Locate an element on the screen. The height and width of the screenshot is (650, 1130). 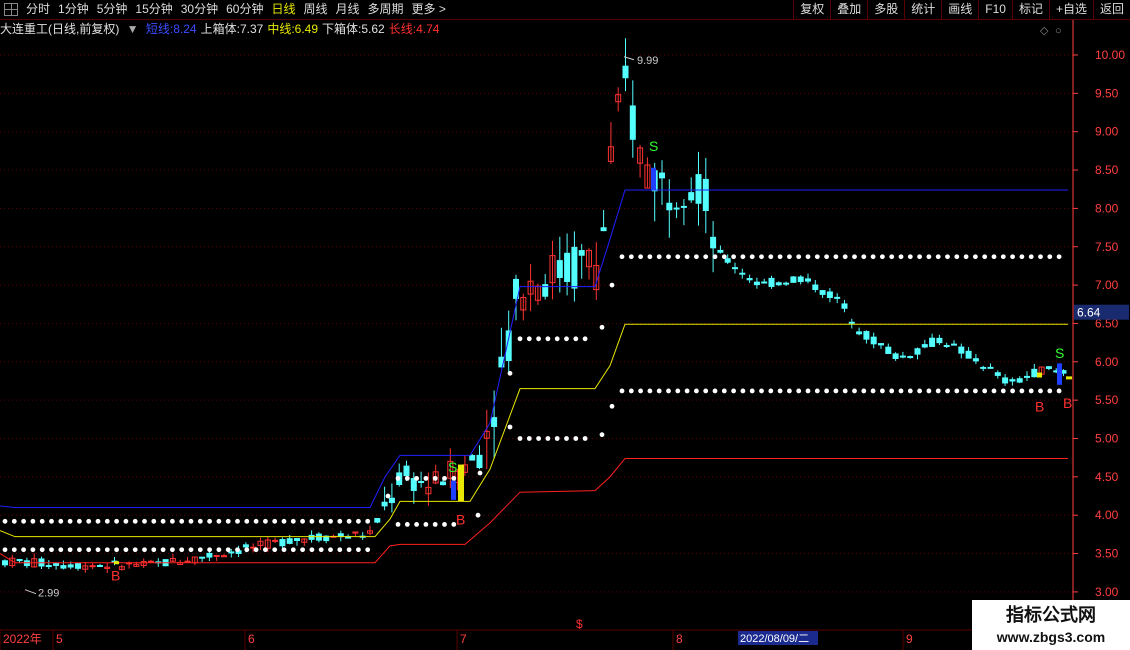
crosshair-date-label: 2022/08/09/二 is located at coordinates (774, 639).